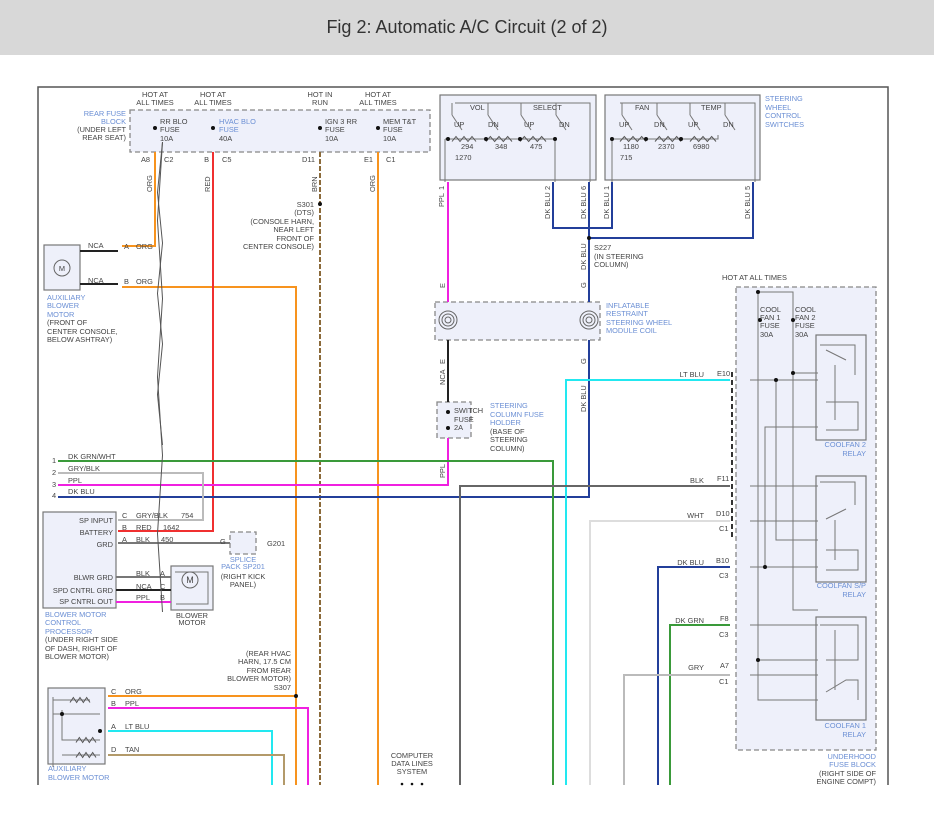 This screenshot has width=934, height=820. What do you see at coordinates (852, 764) in the screenshot?
I see `diagram-label: FUSE BLOCK` at bounding box center [852, 764].